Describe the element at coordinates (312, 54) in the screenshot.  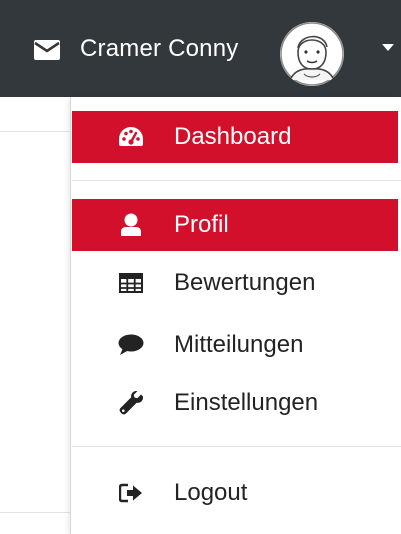
I see `user-avatar` at that location.